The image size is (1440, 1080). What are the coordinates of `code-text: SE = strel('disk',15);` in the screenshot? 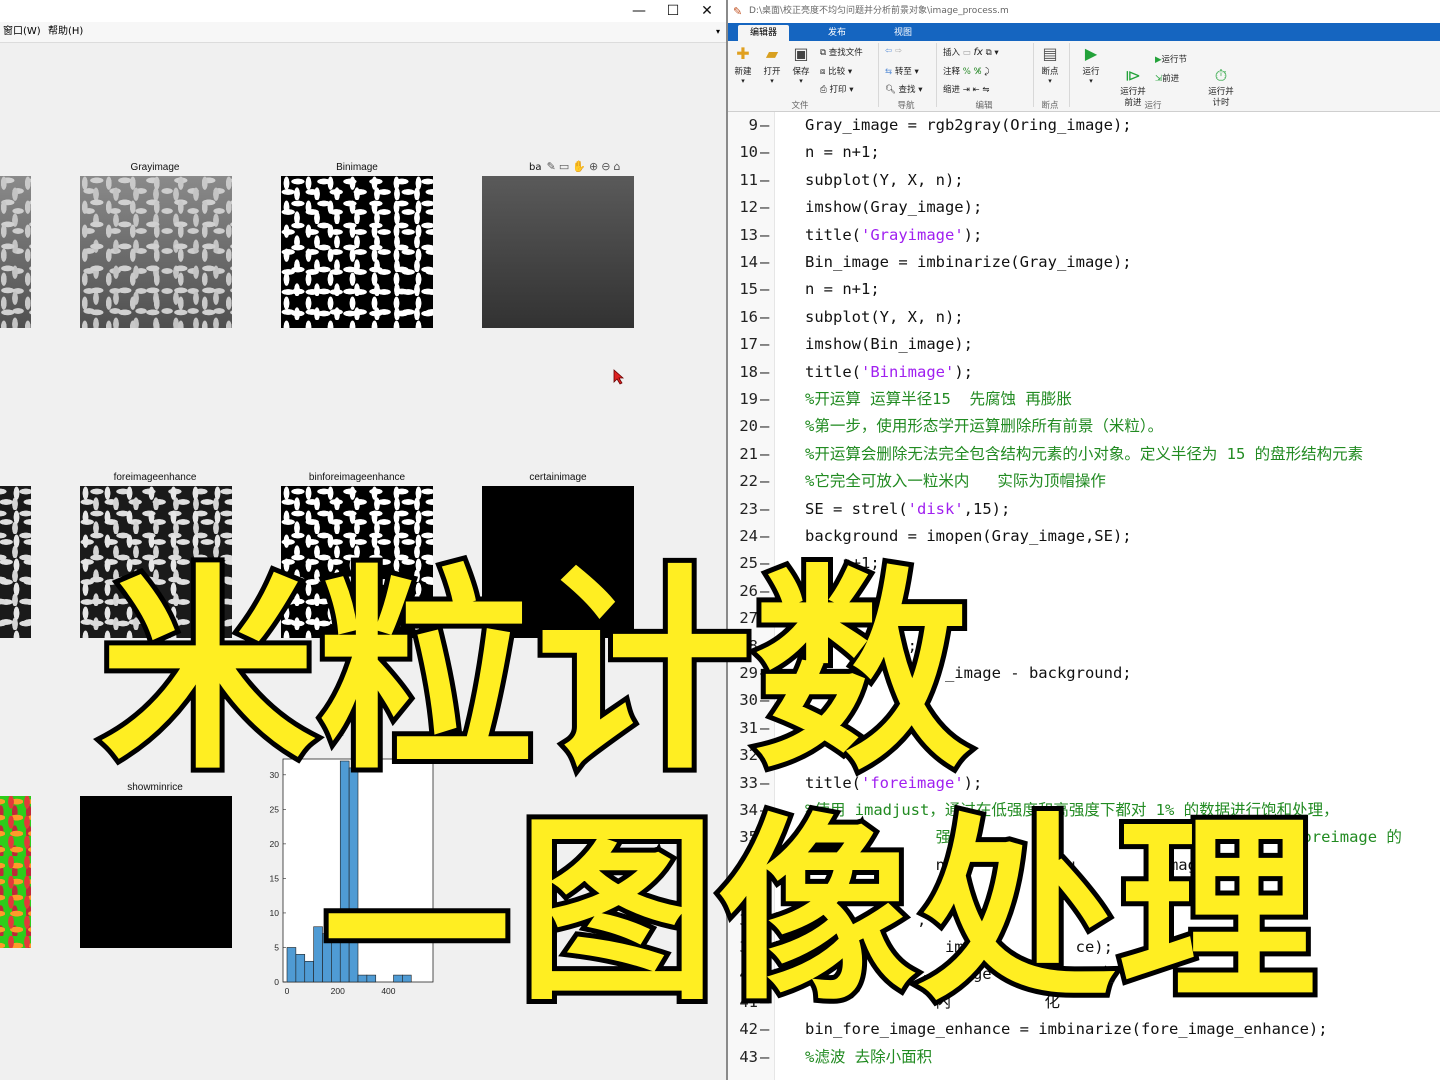 It's located at (907, 509).